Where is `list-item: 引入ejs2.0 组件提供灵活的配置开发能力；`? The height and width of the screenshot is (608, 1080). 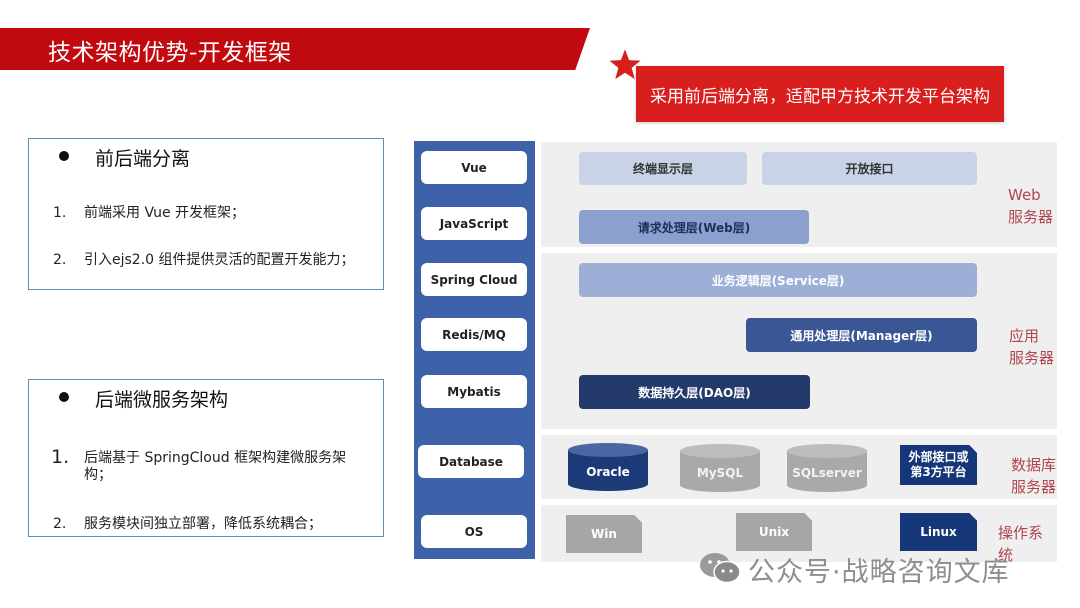 list-item: 引入ejs2.0 组件提供灵活的配置开发能力； is located at coordinates (219, 260).